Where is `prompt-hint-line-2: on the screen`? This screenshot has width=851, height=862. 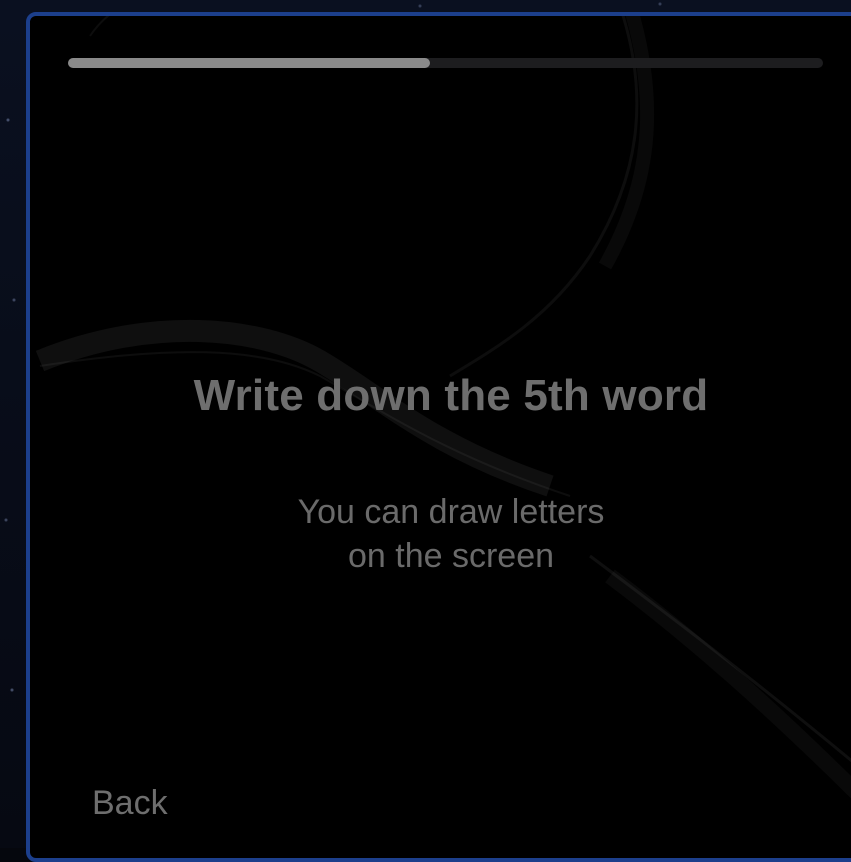
prompt-hint-line-2: on the screen is located at coordinates (451, 556).